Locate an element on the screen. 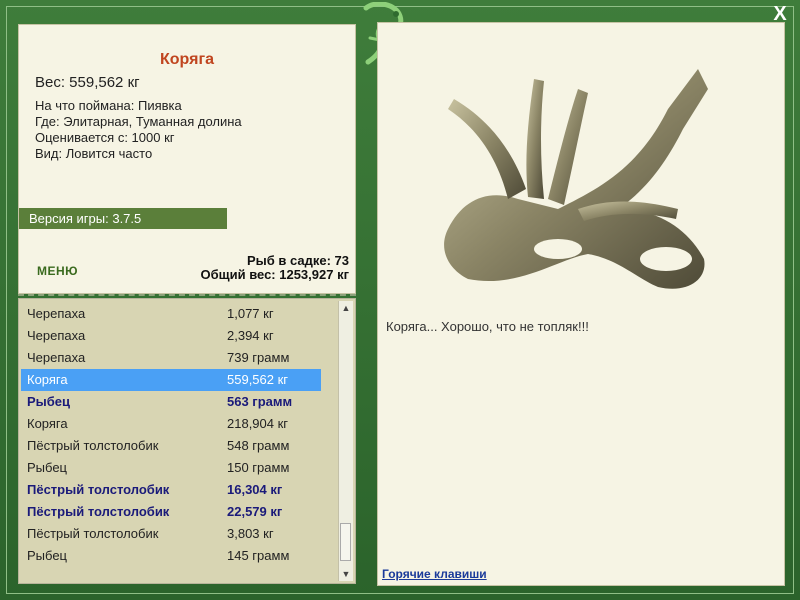  caught-with-text: На что поймана: Пиявка is located at coordinates (108, 105).